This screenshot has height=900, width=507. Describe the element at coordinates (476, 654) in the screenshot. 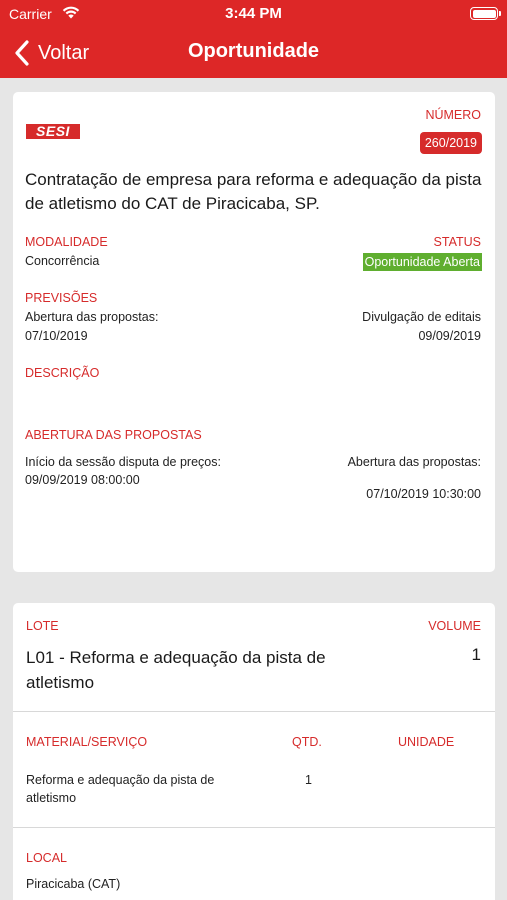

I see `lot-volume: 1` at that location.